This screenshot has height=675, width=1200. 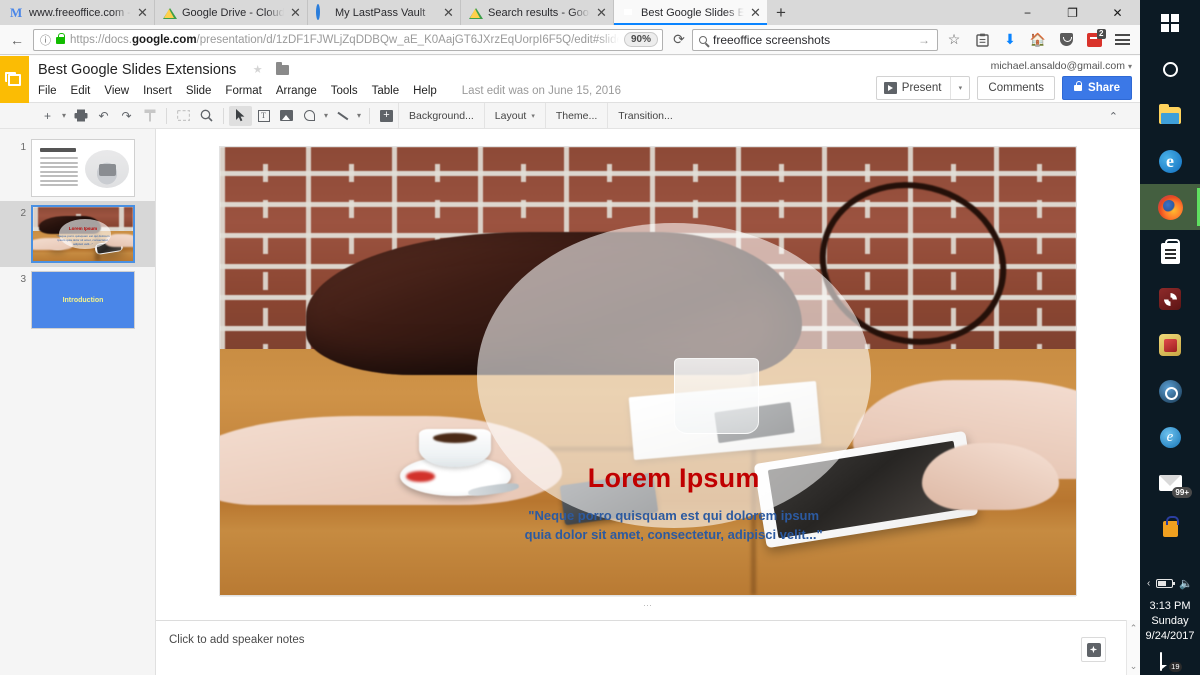 I want to click on folder-icon, so click(x=283, y=68).